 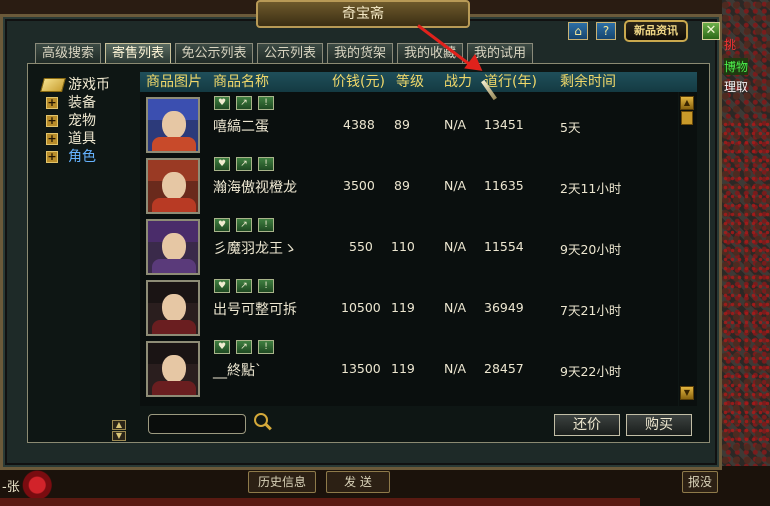 What do you see at coordinates (359, 124) in the screenshot?
I see `item-price: 4388` at bounding box center [359, 124].